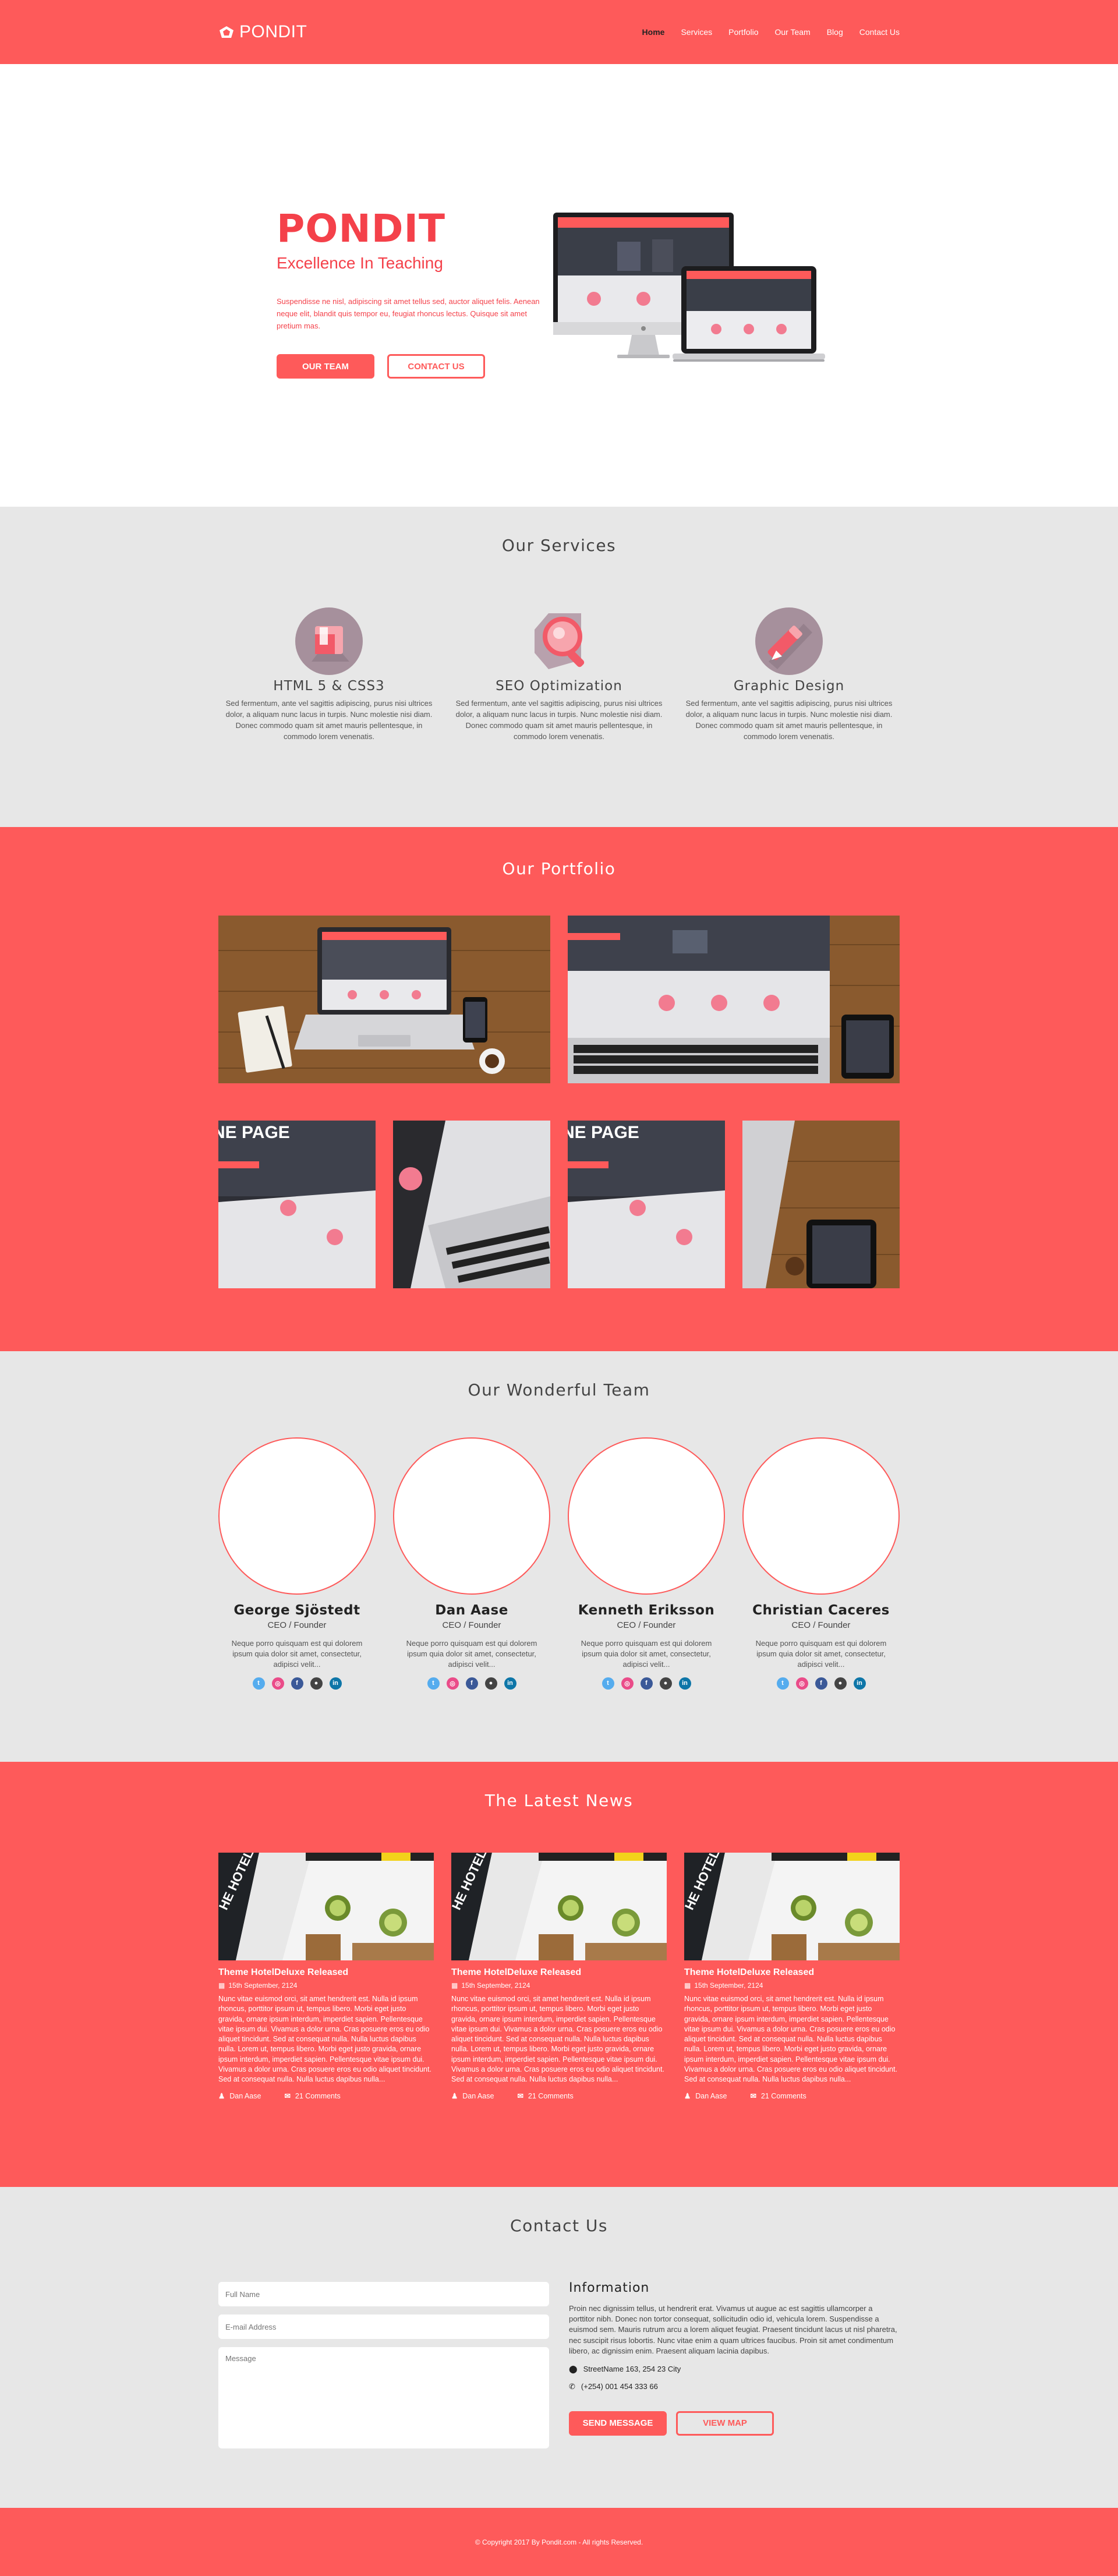 Image resolution: width=1118 pixels, height=2576 pixels. I want to click on post-meta: ♟ Dan Aase ✉ 21 Comments, so click(559, 2096).